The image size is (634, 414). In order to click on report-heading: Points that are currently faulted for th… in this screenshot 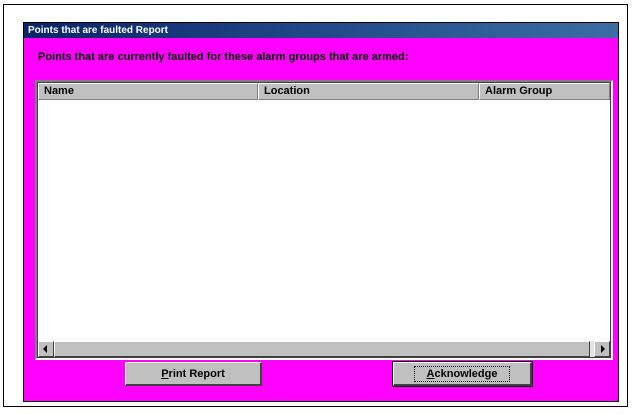, I will do `click(223, 57)`.